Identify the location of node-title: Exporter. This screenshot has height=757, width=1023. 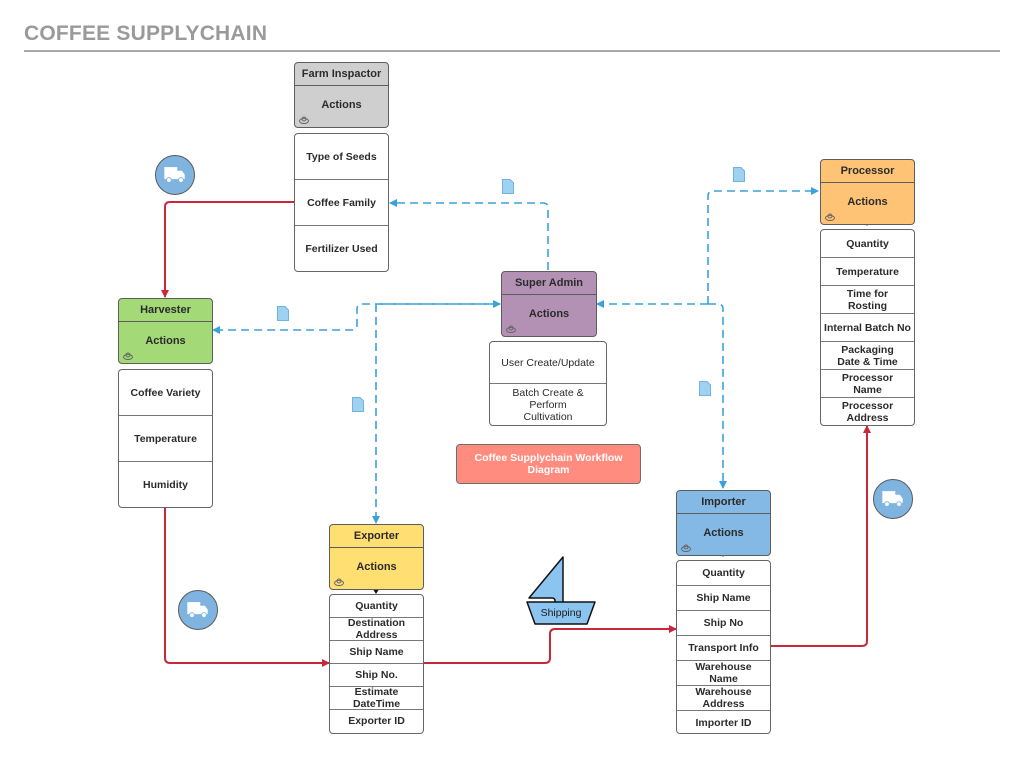
(376, 536).